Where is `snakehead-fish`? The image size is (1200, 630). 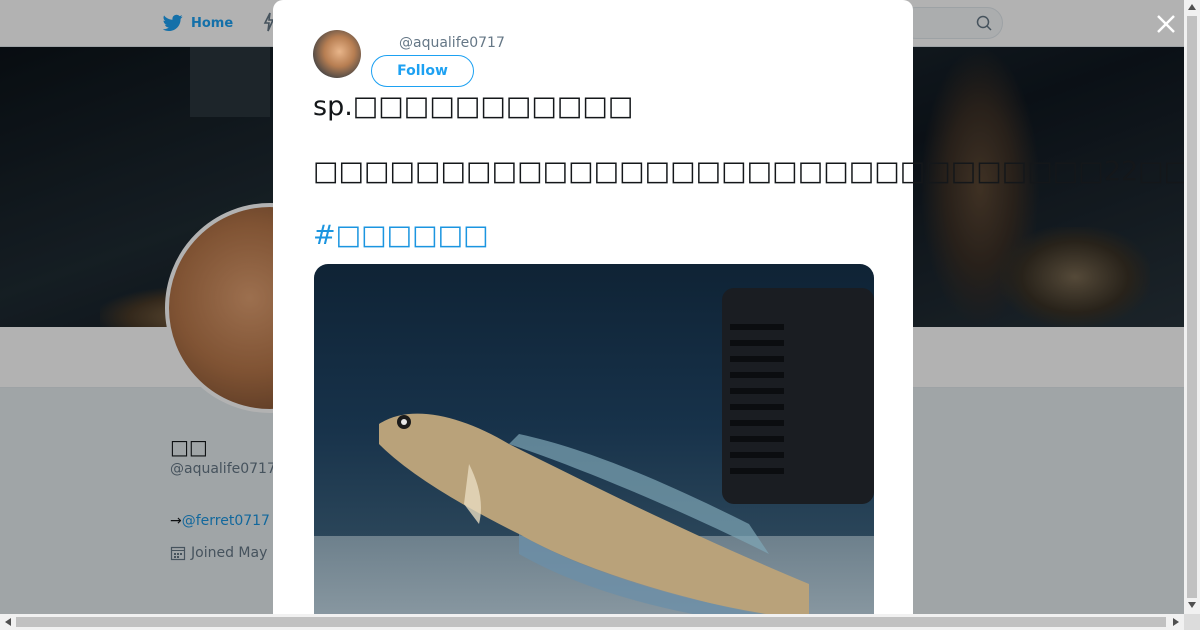 snakehead-fish is located at coordinates (594, 513).